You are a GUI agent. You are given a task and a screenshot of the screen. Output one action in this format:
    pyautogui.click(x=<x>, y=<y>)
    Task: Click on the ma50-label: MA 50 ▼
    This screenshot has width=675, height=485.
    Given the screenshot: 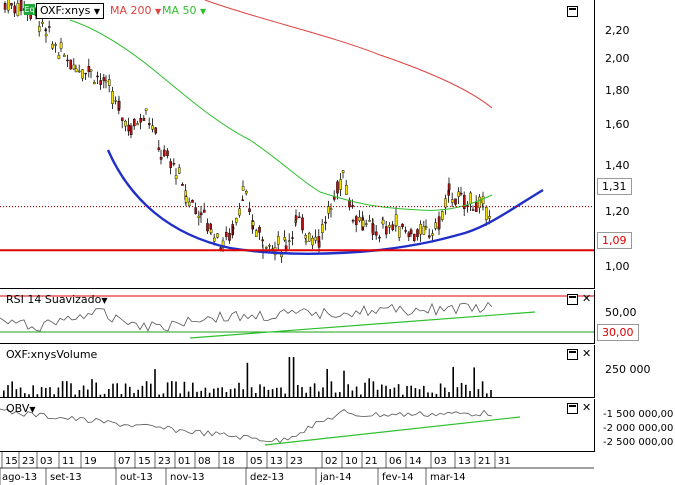 What is the action you would take?
    pyautogui.click(x=184, y=10)
    